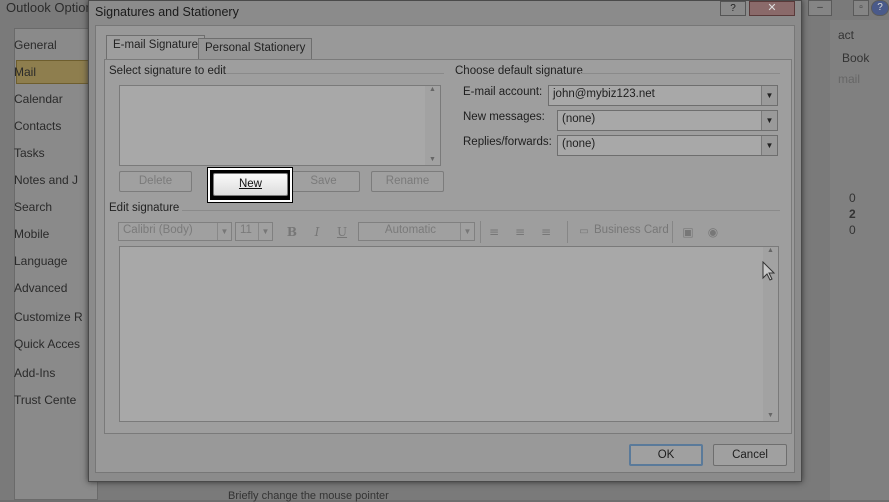  Describe the element at coordinates (859, 260) in the screenshot. I see `options-right-panel` at that location.